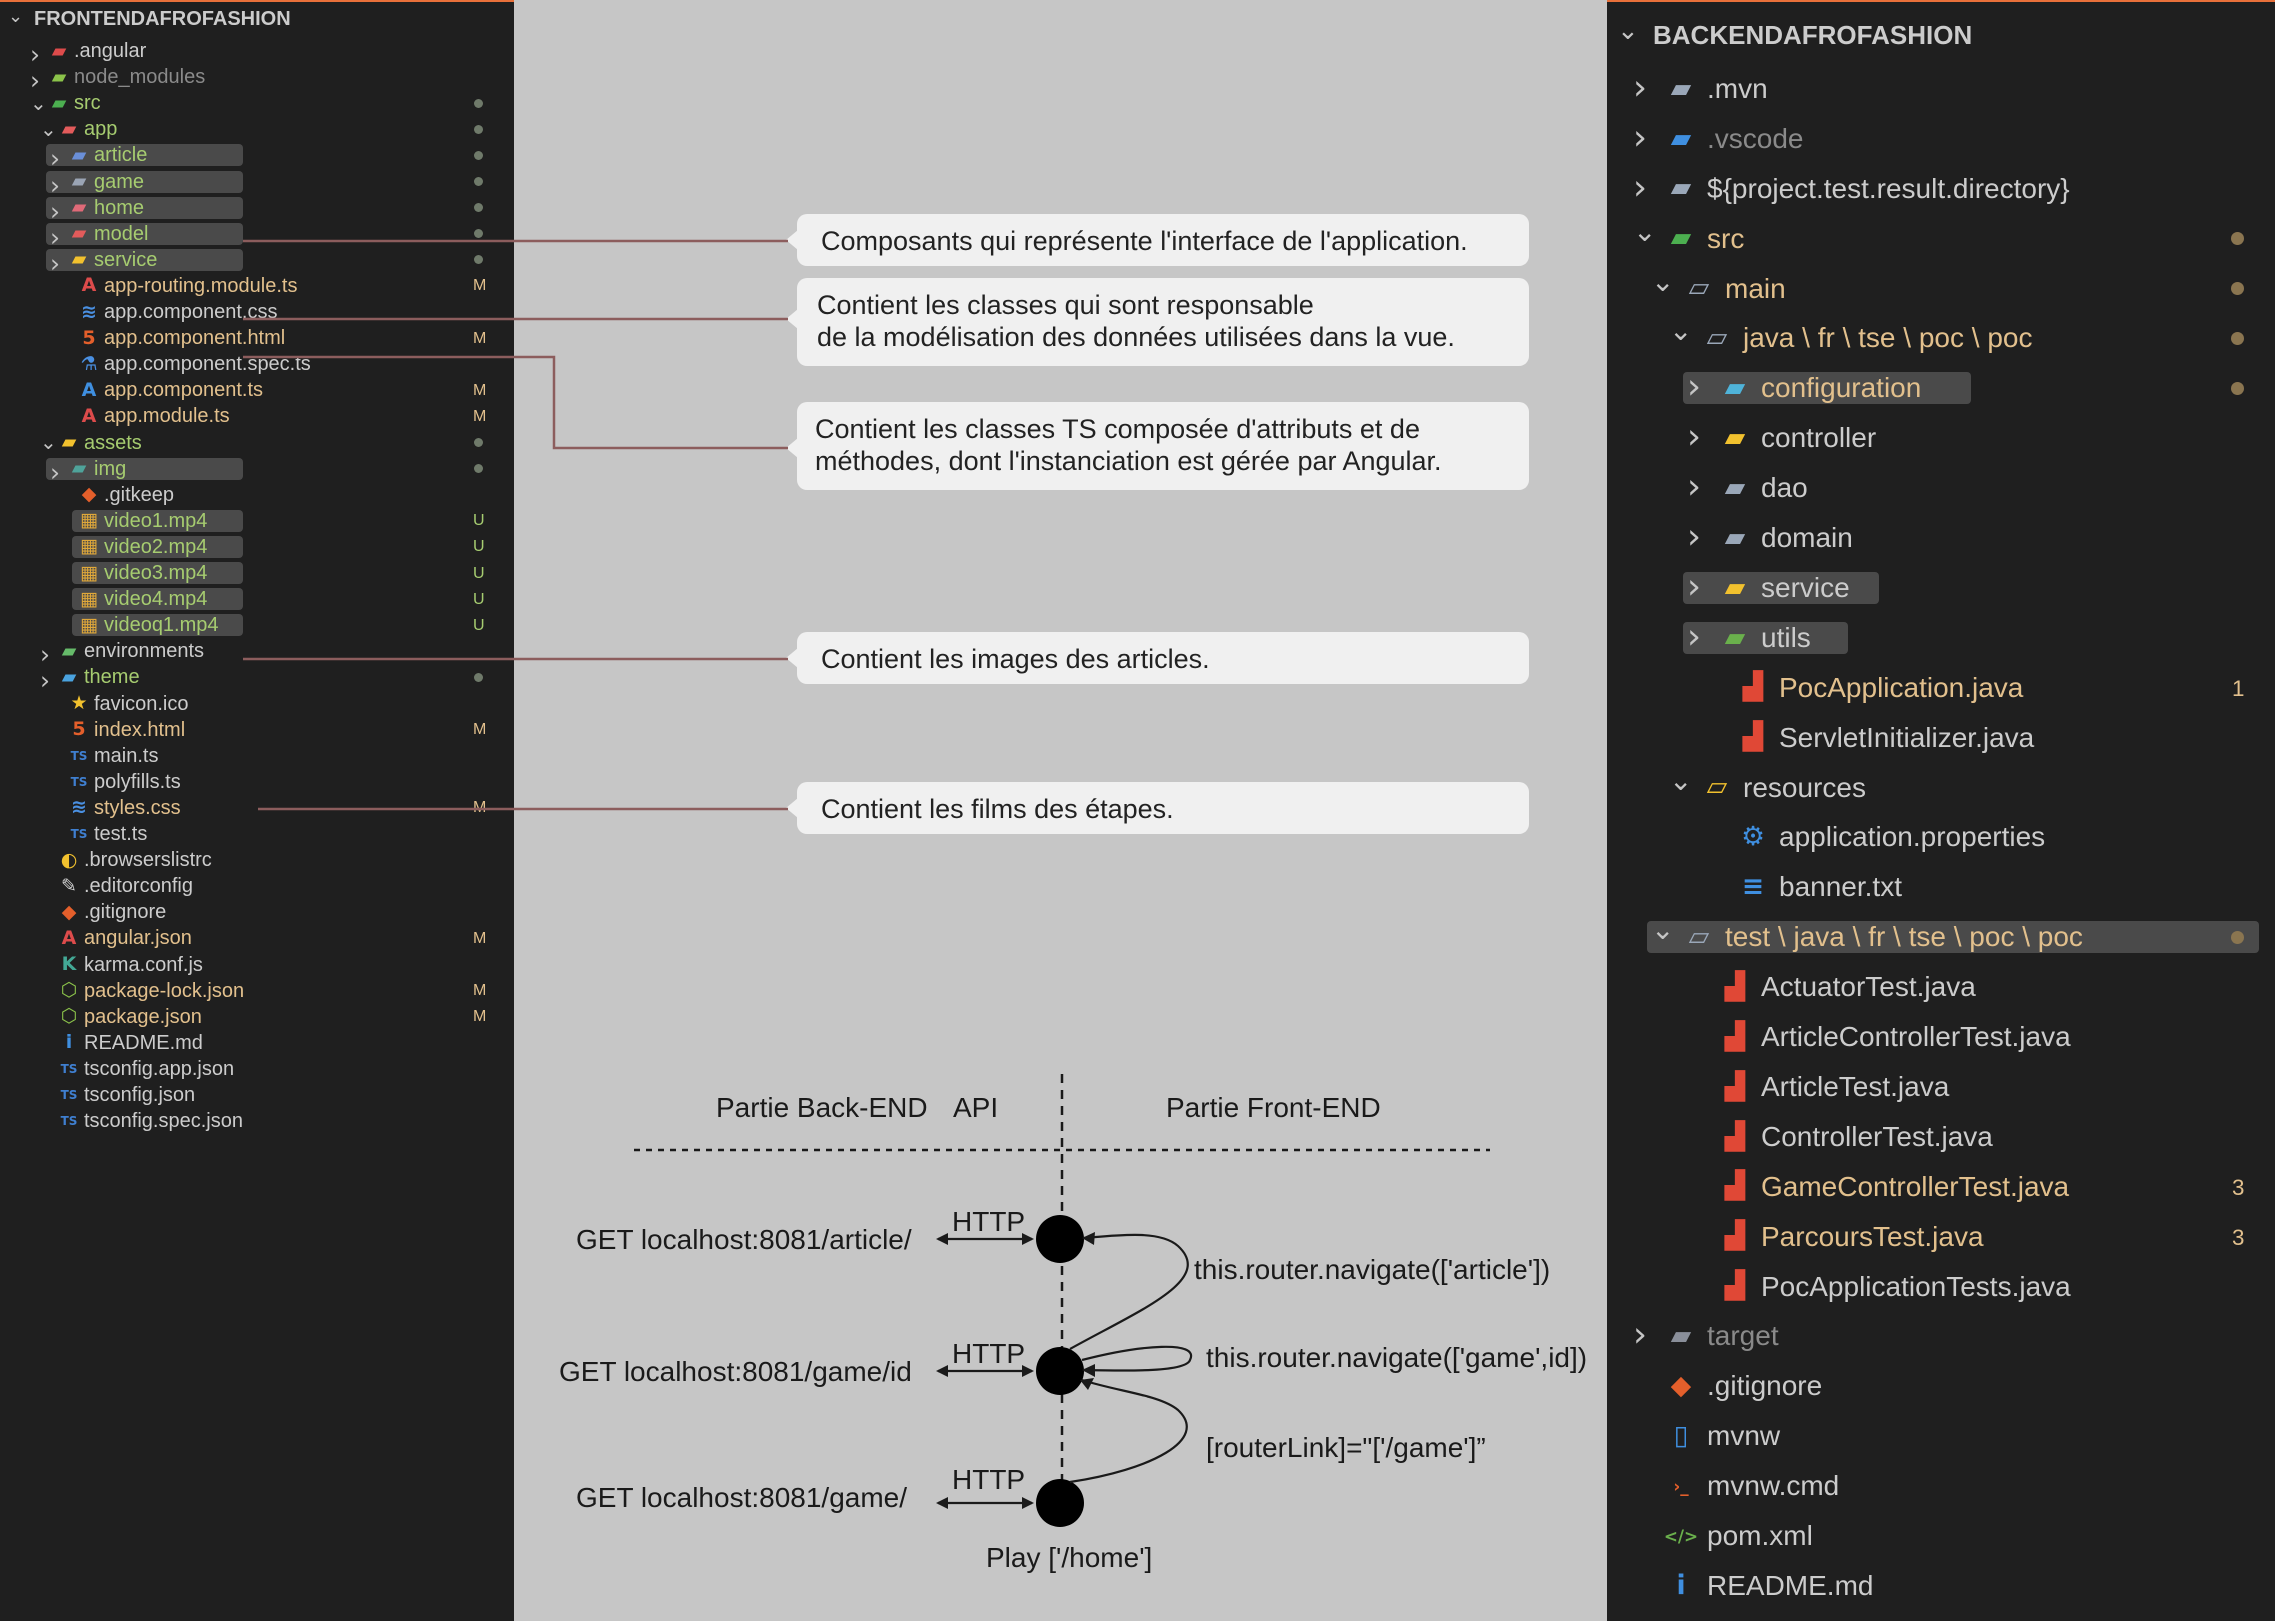  What do you see at coordinates (1941, 987) in the screenshot?
I see `tree-item-actuatortest-java: ▟ ActuatorTest.java` at bounding box center [1941, 987].